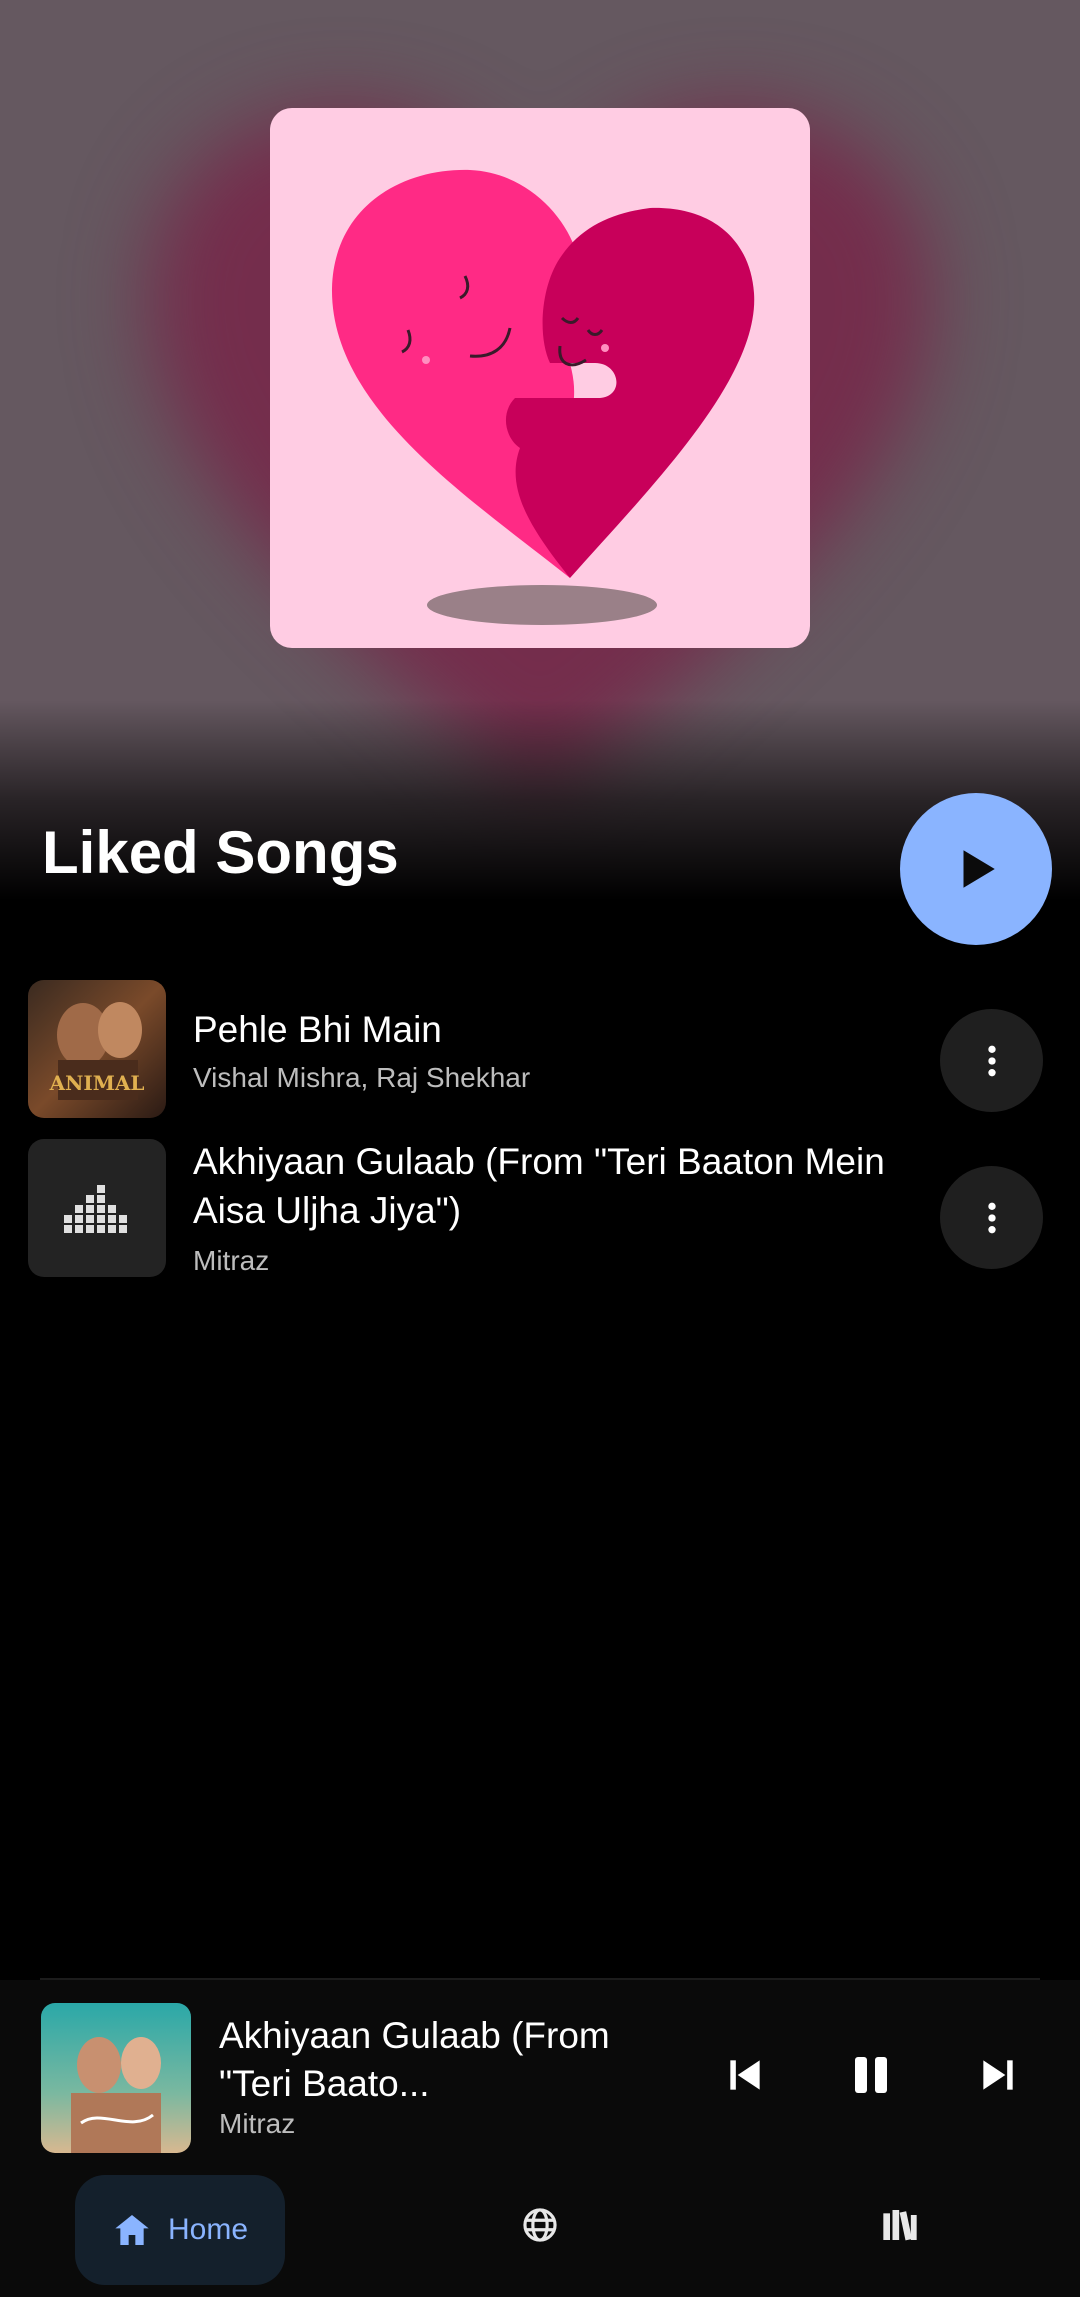 The image size is (1080, 2297). I want to click on svg-text: ANIMAL, so click(97, 1083).